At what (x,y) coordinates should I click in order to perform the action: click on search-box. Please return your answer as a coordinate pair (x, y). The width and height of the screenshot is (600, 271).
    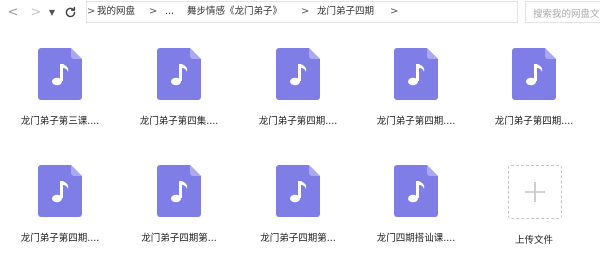
    Looking at the image, I should click on (562, 12).